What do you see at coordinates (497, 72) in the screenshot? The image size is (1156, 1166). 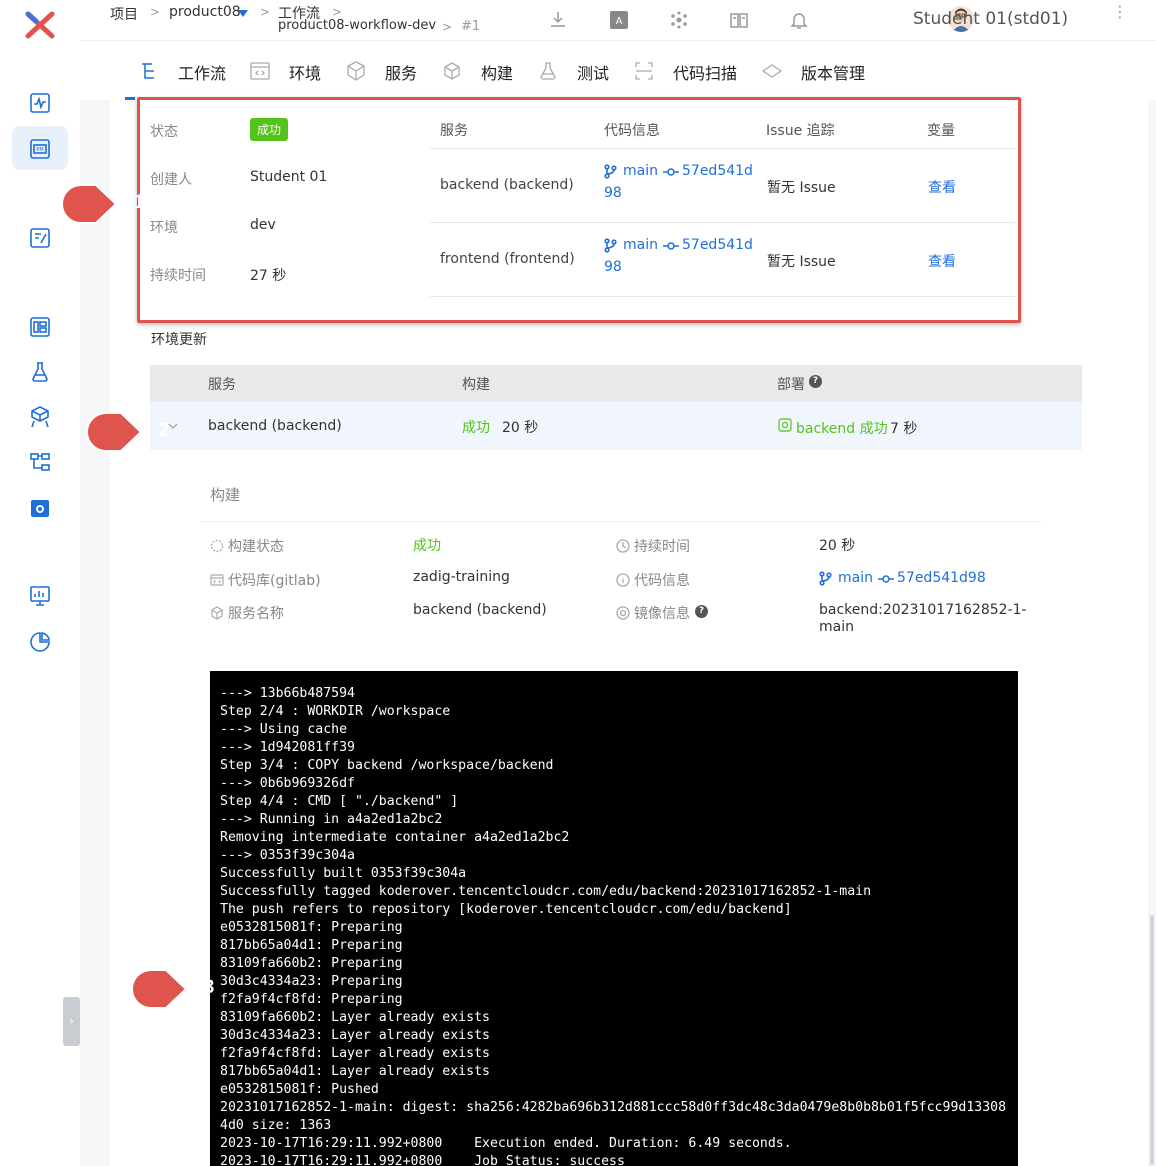 I see `tab-build: 构建` at bounding box center [497, 72].